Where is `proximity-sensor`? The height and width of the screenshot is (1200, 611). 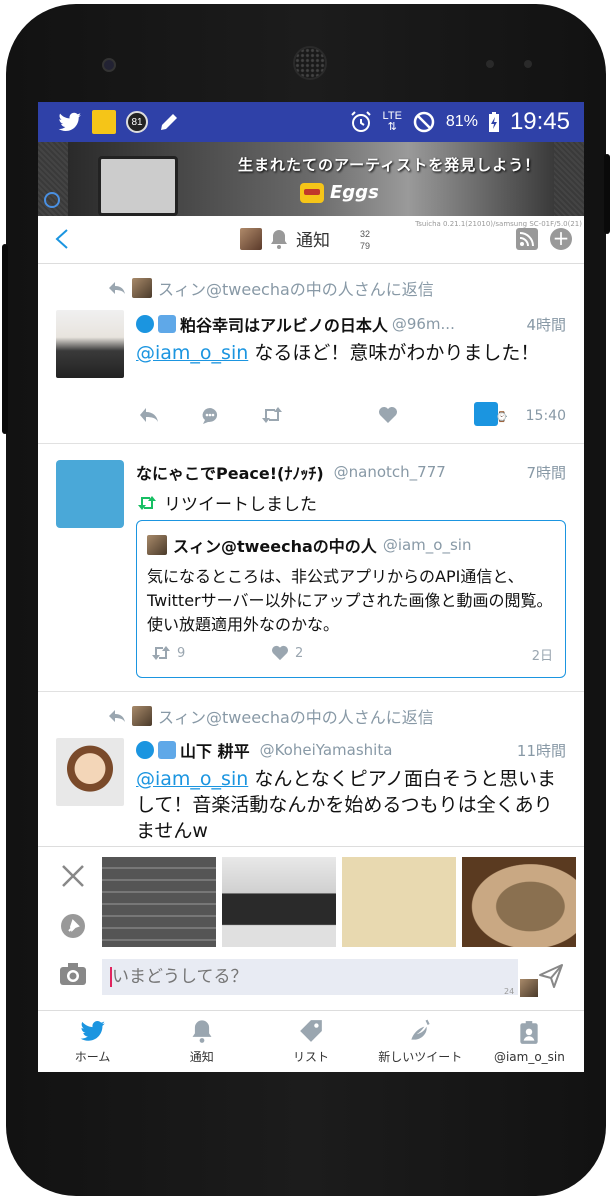 proximity-sensor is located at coordinates (490, 64).